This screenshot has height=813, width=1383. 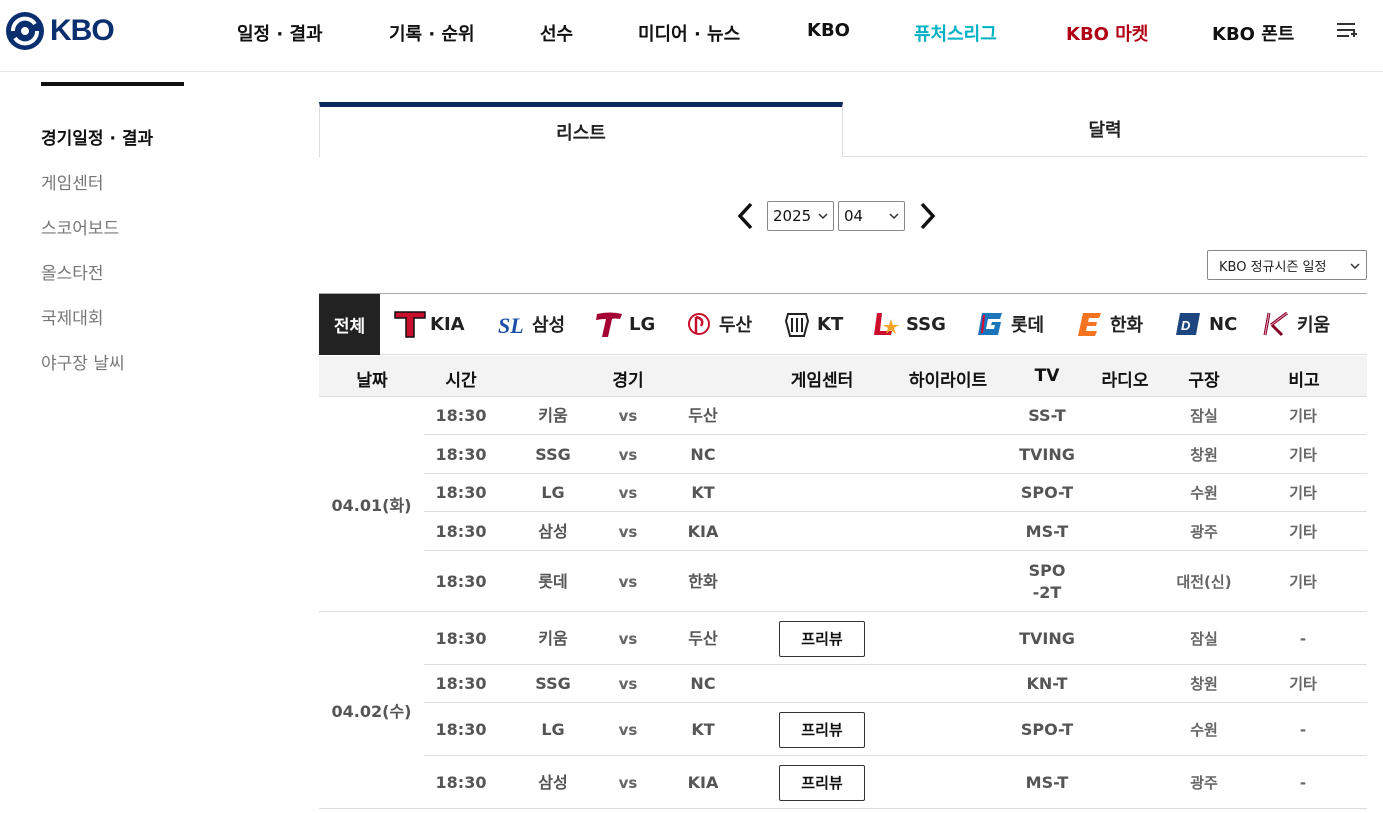 I want to click on sidebar-item-international: 국제대회, so click(x=72, y=316).